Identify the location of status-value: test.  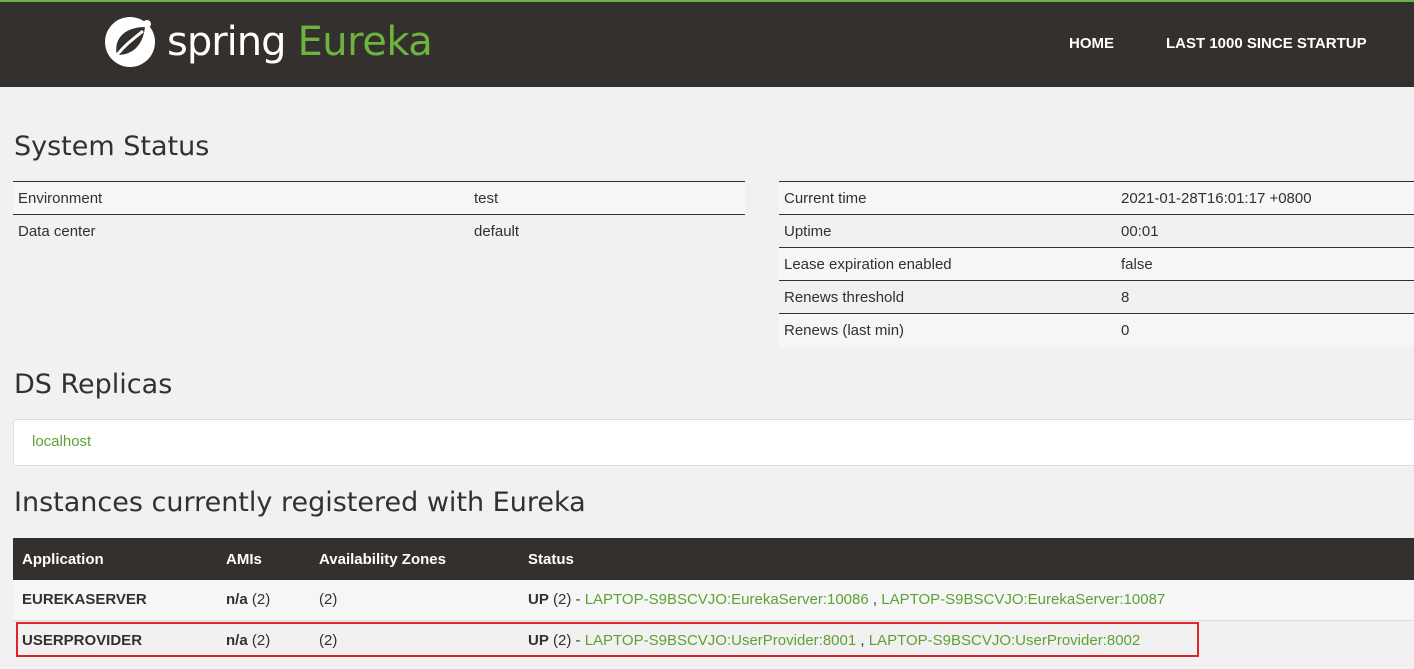
(607, 198).